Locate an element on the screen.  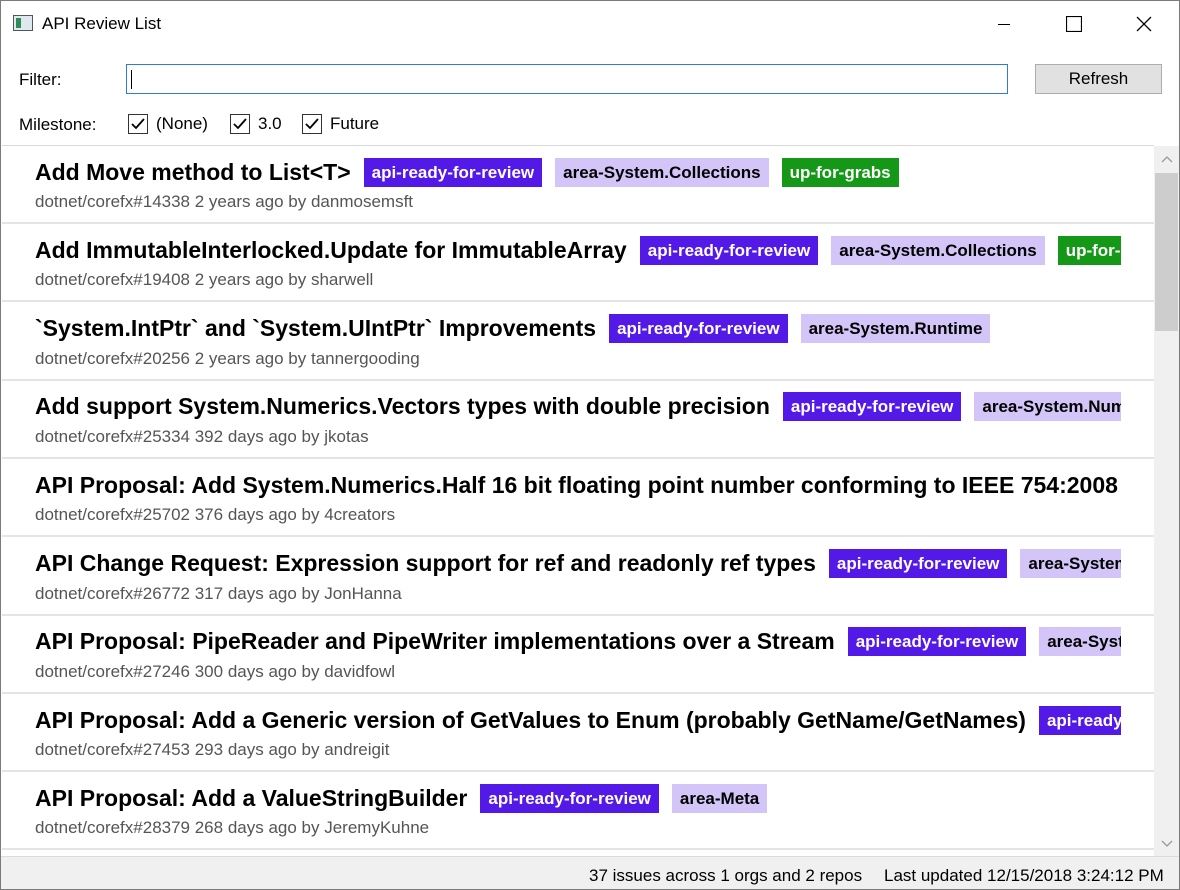
minimize-icon is located at coordinates (1004, 24).